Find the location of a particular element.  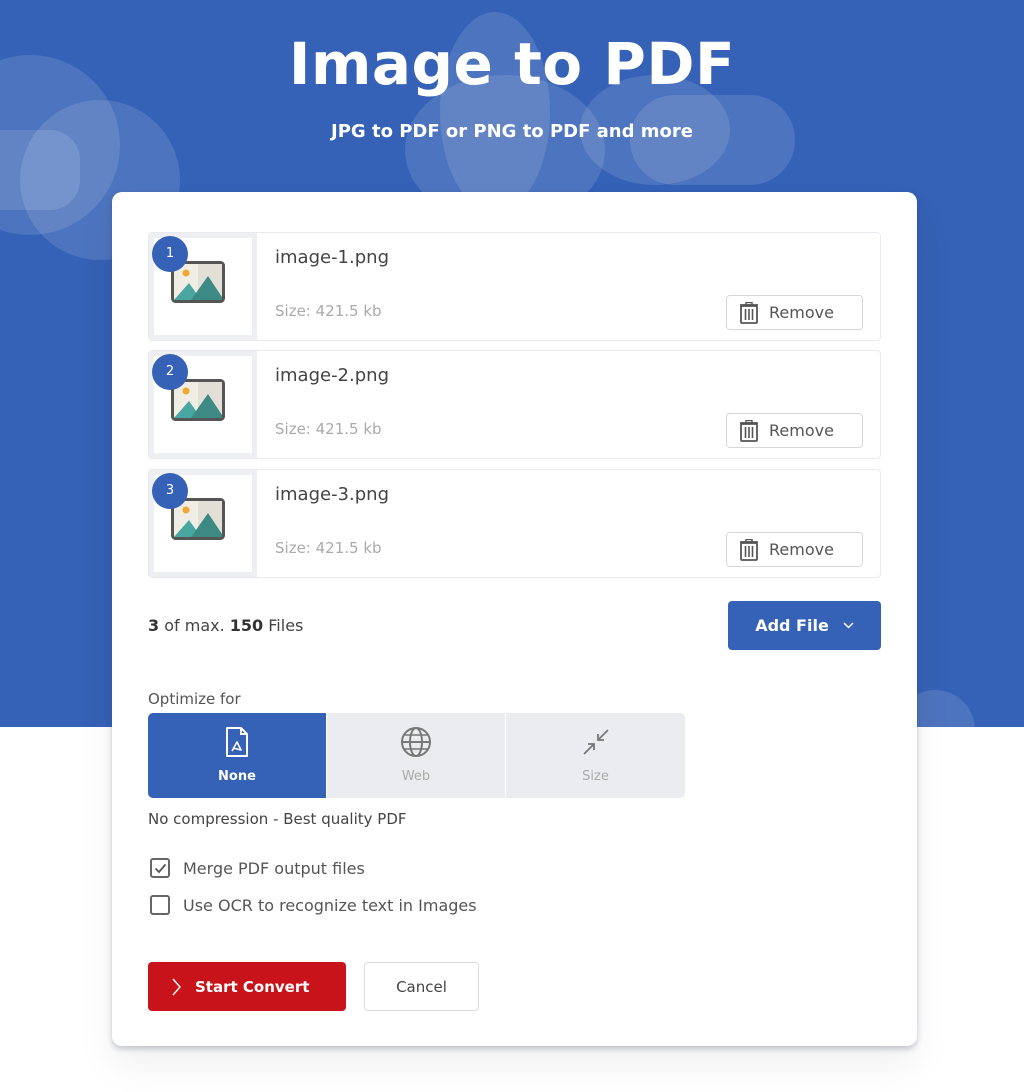

page-title: Image to PDF is located at coordinates (512, 64).